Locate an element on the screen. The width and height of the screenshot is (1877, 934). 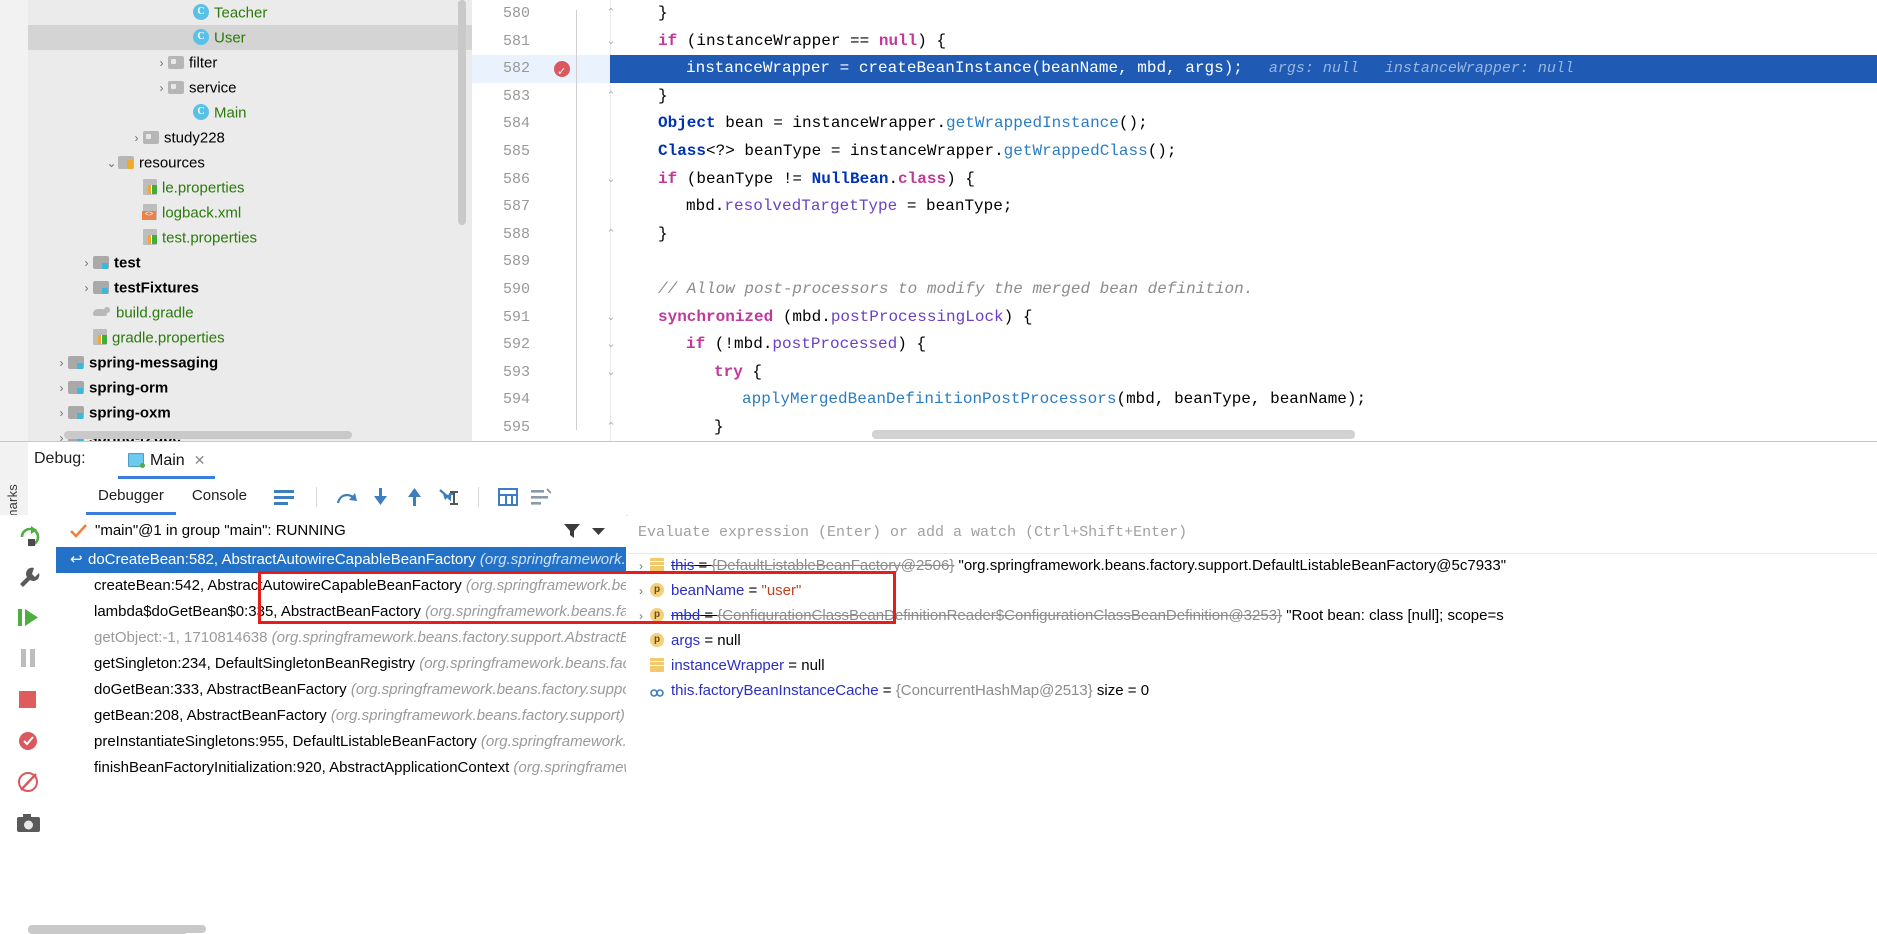
code-row: if (!mbd.postProcessed) { is located at coordinates (1243, 345).